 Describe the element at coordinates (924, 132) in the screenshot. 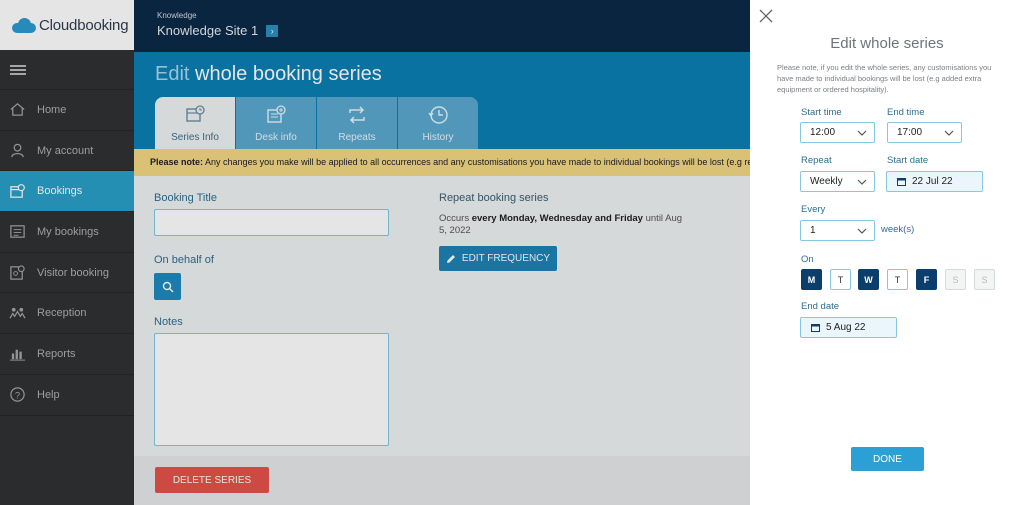

I see `end-time-select: 17:00` at that location.